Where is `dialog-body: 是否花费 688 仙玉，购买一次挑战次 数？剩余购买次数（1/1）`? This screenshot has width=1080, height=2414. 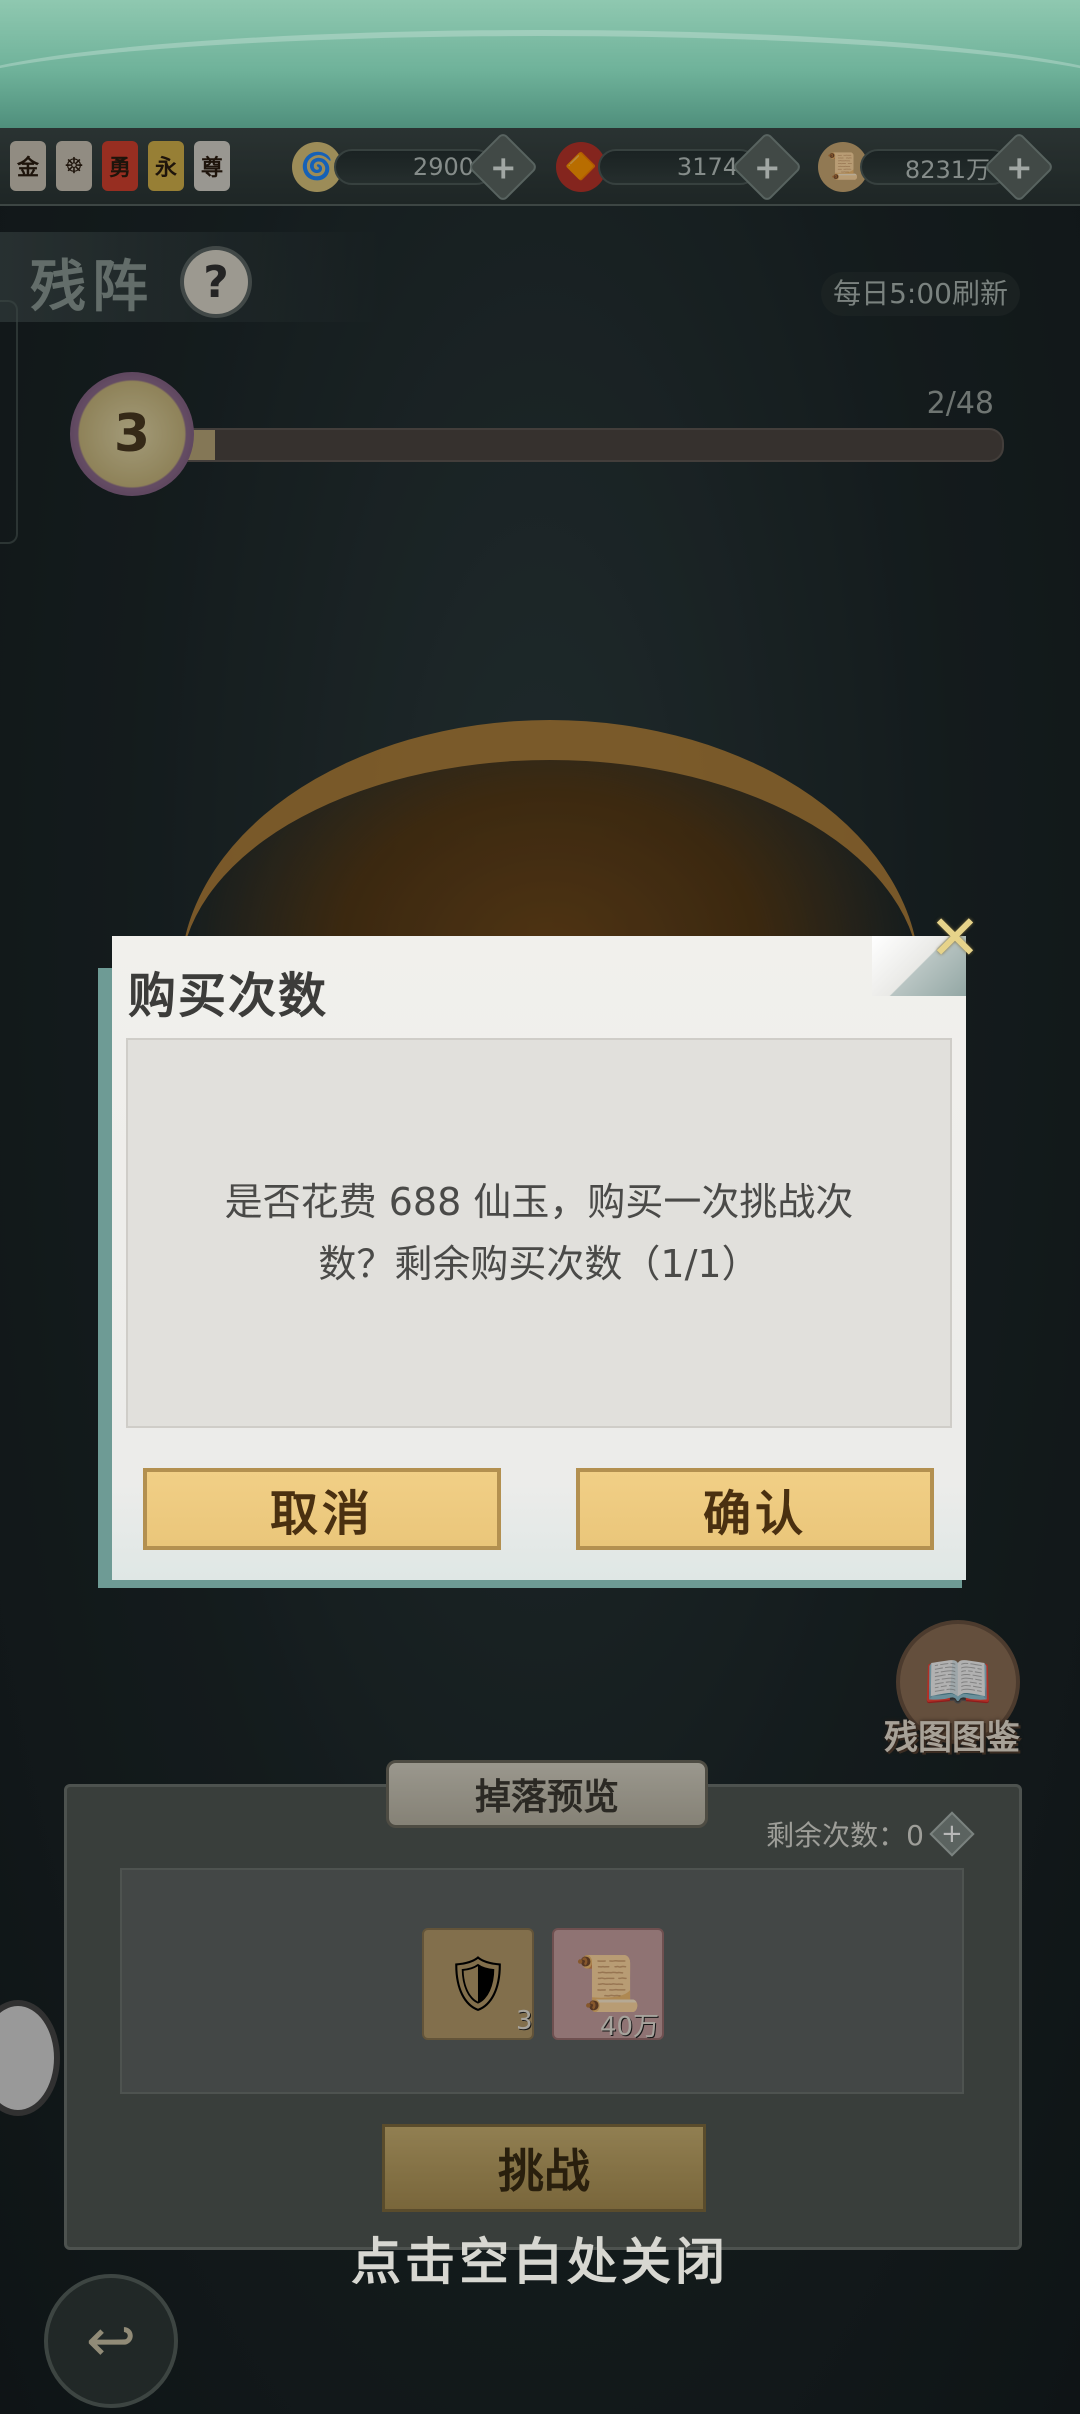
dialog-body: 是否花费 688 仙玉，购买一次挑战次 数？剩余购买次数（1/1） is located at coordinates (539, 1233).